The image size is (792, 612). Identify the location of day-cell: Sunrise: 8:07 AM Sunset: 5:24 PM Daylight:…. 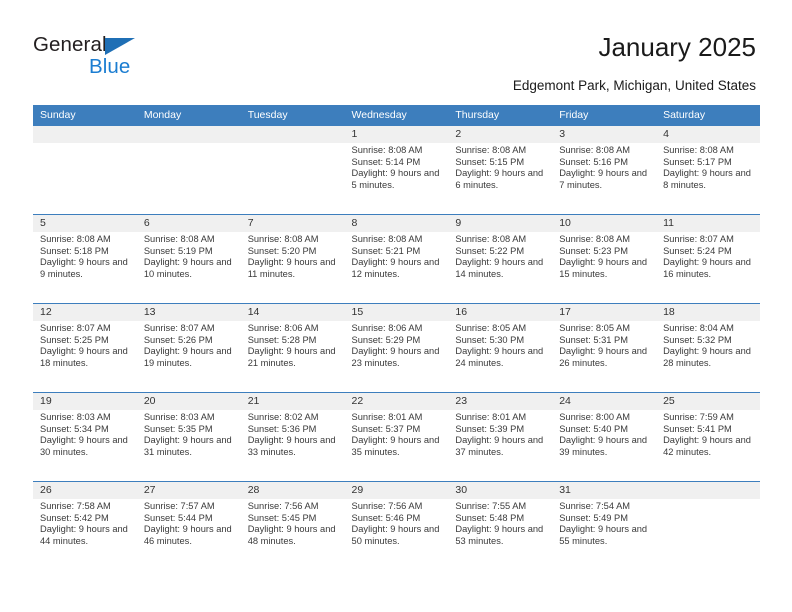
(708, 267).